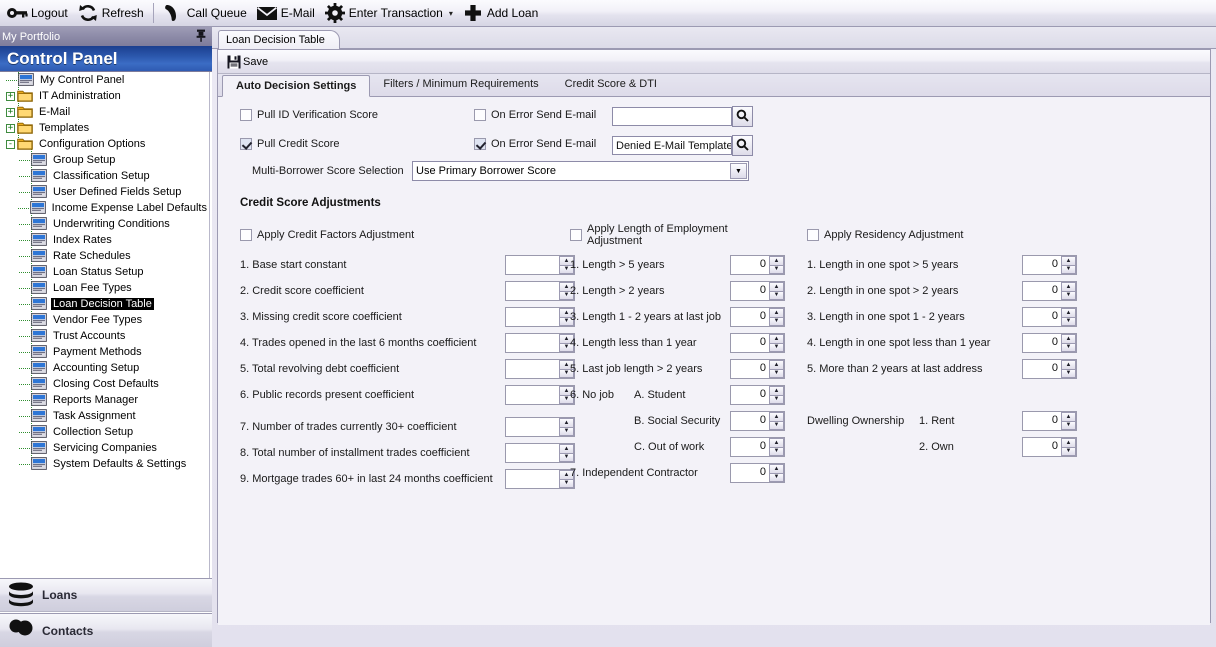 The width and height of the screenshot is (1216, 647). I want to click on employment-spinner-2-buttons: ▲ ▼, so click(776, 291).